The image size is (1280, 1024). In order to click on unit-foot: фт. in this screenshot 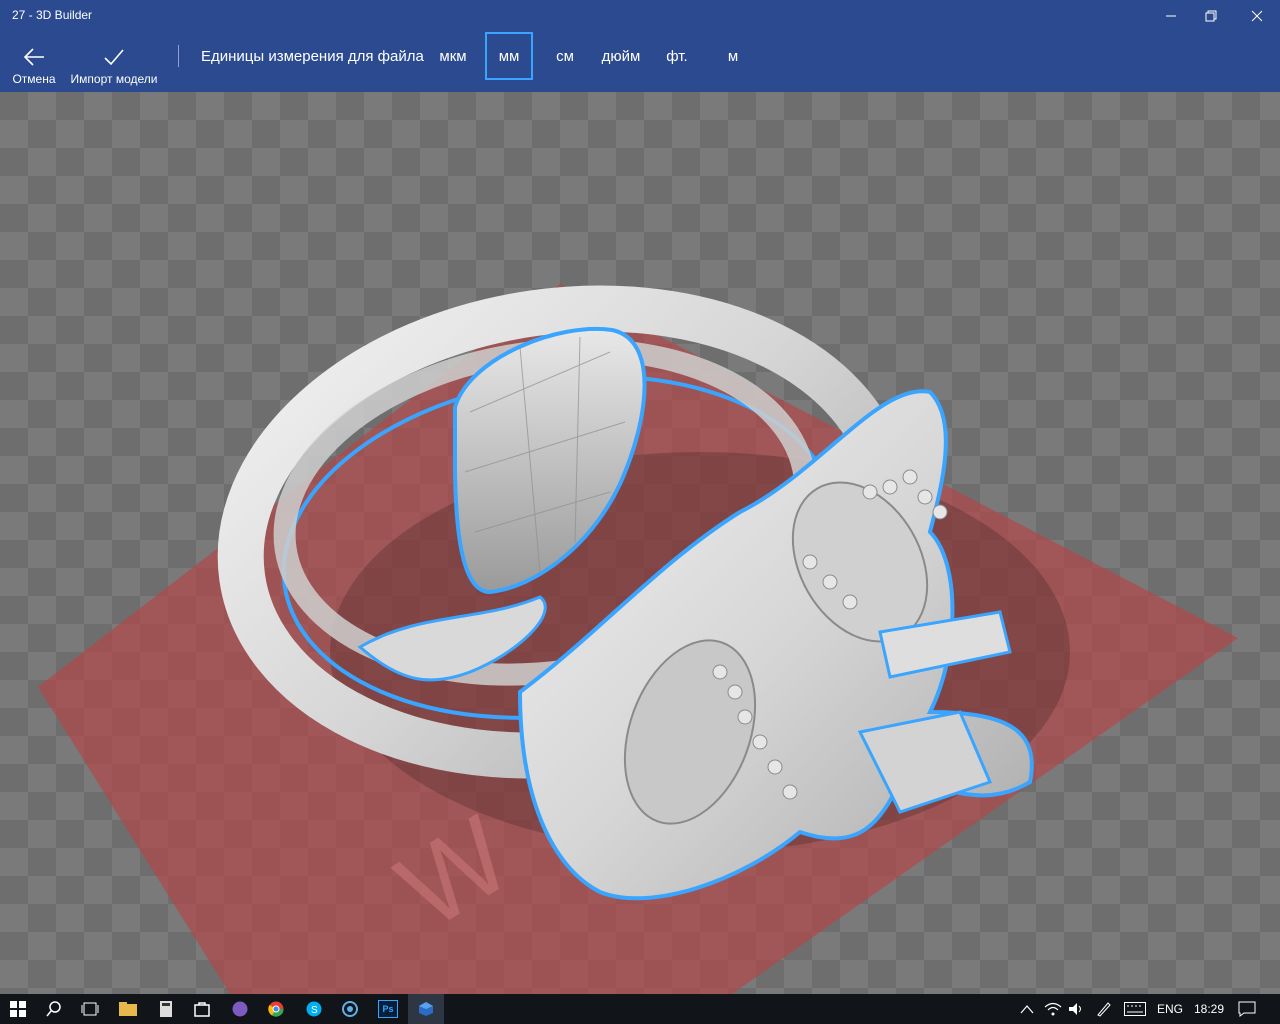, I will do `click(677, 56)`.